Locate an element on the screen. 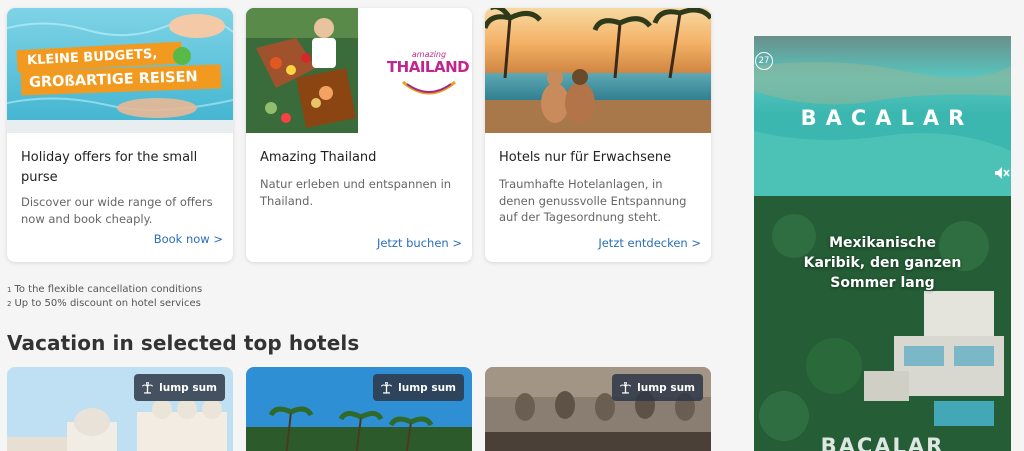 The height and width of the screenshot is (451, 1024). card-title: Amazing Thailand is located at coordinates (318, 157).